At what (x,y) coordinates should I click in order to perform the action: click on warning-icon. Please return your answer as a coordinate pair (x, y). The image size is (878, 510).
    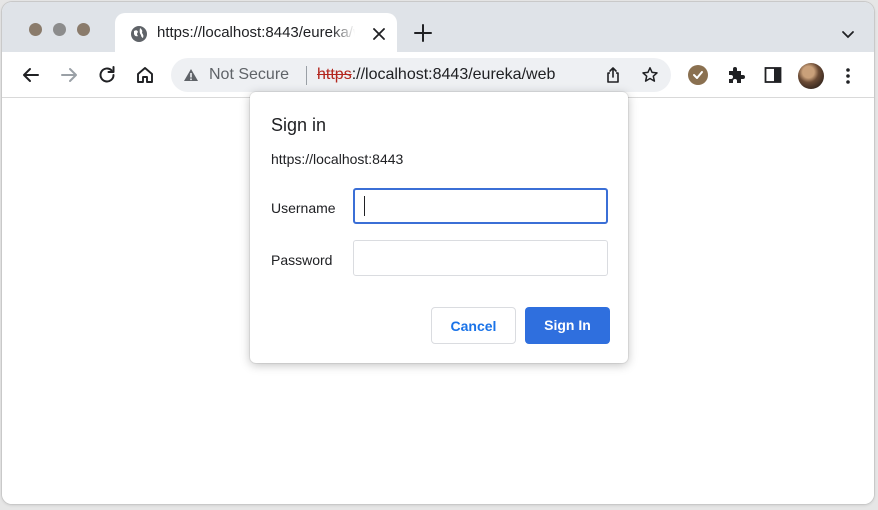
    Looking at the image, I should click on (191, 75).